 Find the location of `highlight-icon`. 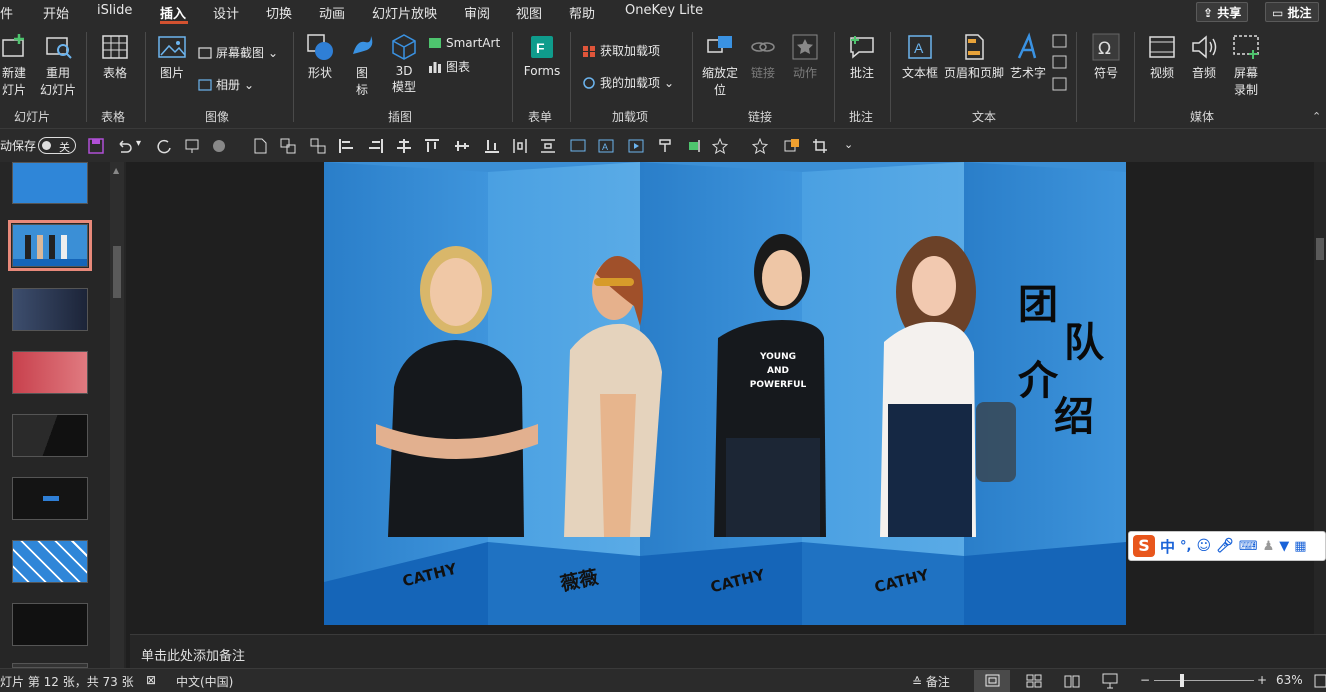

highlight-icon is located at coordinates (696, 146).